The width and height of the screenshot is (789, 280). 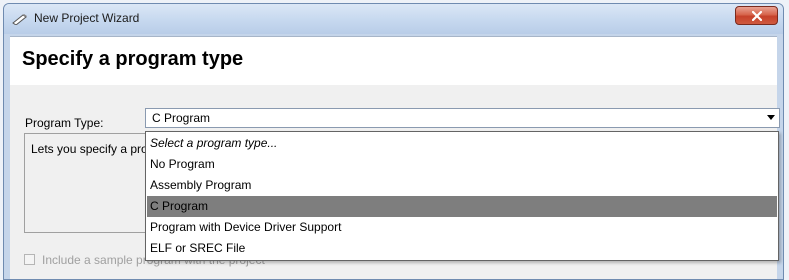 What do you see at coordinates (462, 227) in the screenshot?
I see `dropdown-item-device-driver: Program with Device Driver Support` at bounding box center [462, 227].